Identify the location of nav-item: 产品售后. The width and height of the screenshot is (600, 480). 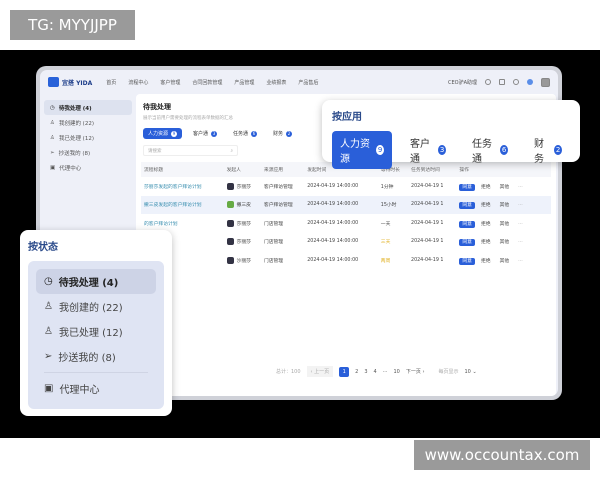
(308, 82).